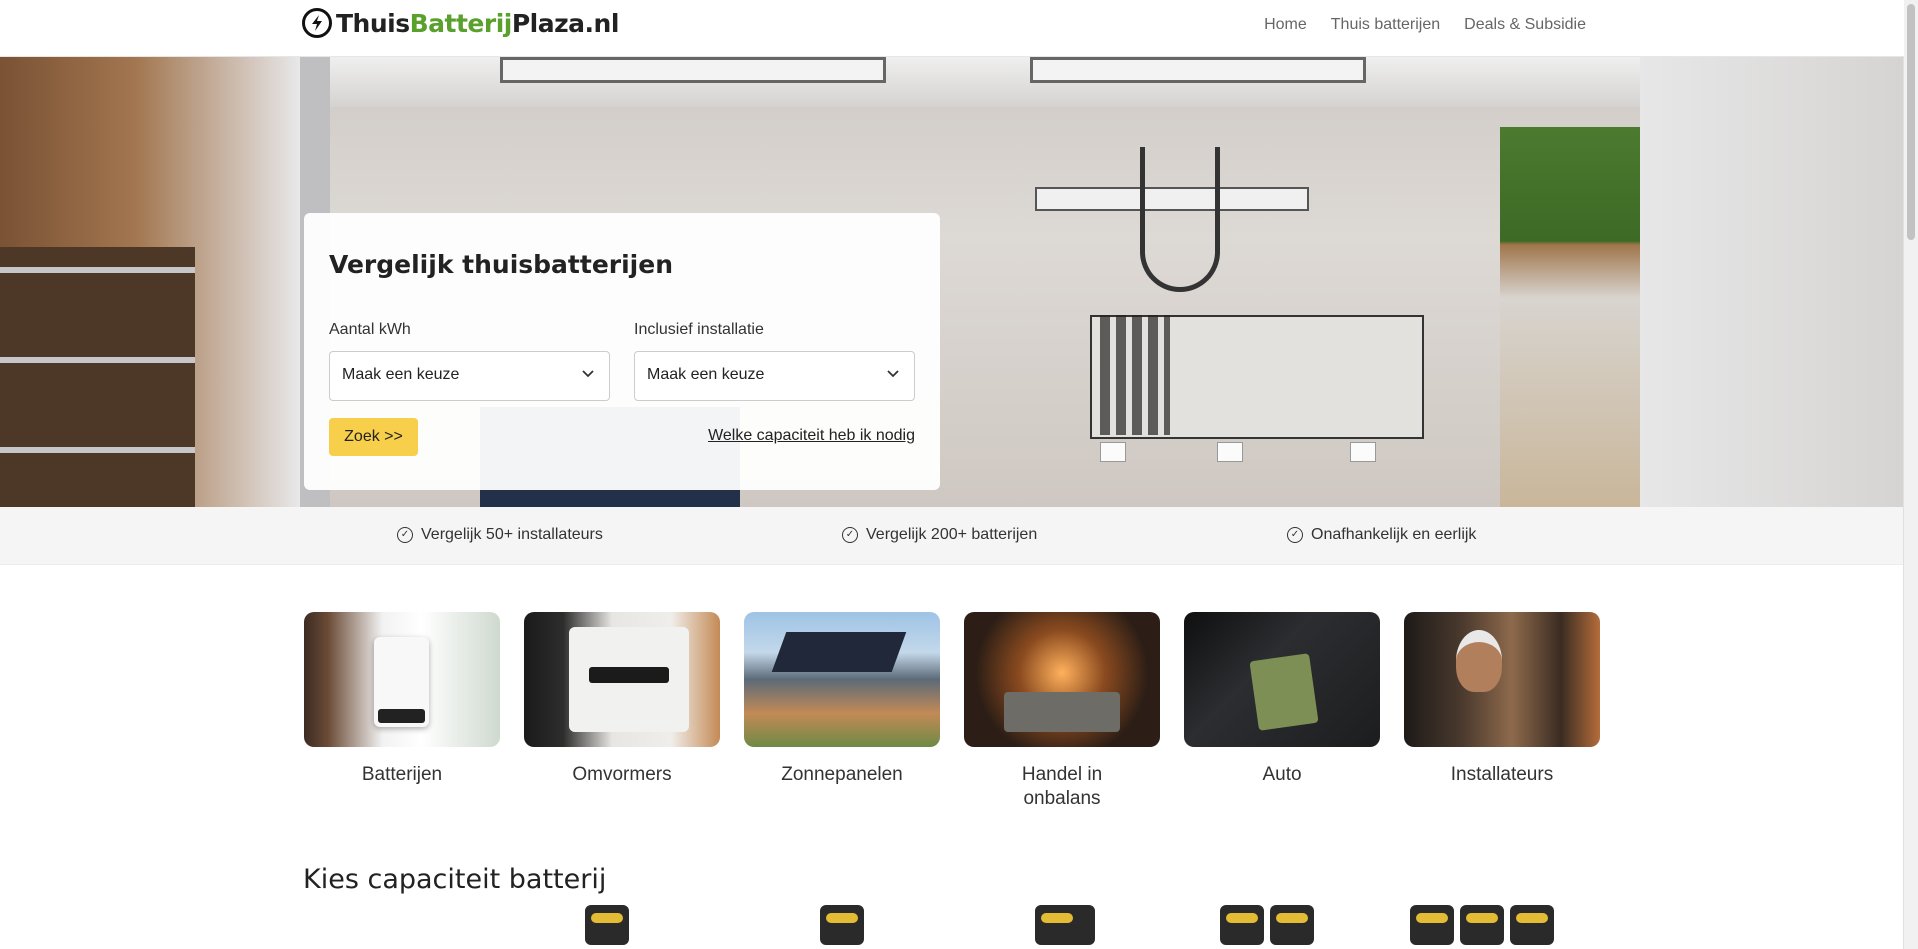 The height and width of the screenshot is (949, 1918). Describe the element at coordinates (565, 23) in the screenshot. I see `logo-text-plaza: Plaza.nl` at that location.